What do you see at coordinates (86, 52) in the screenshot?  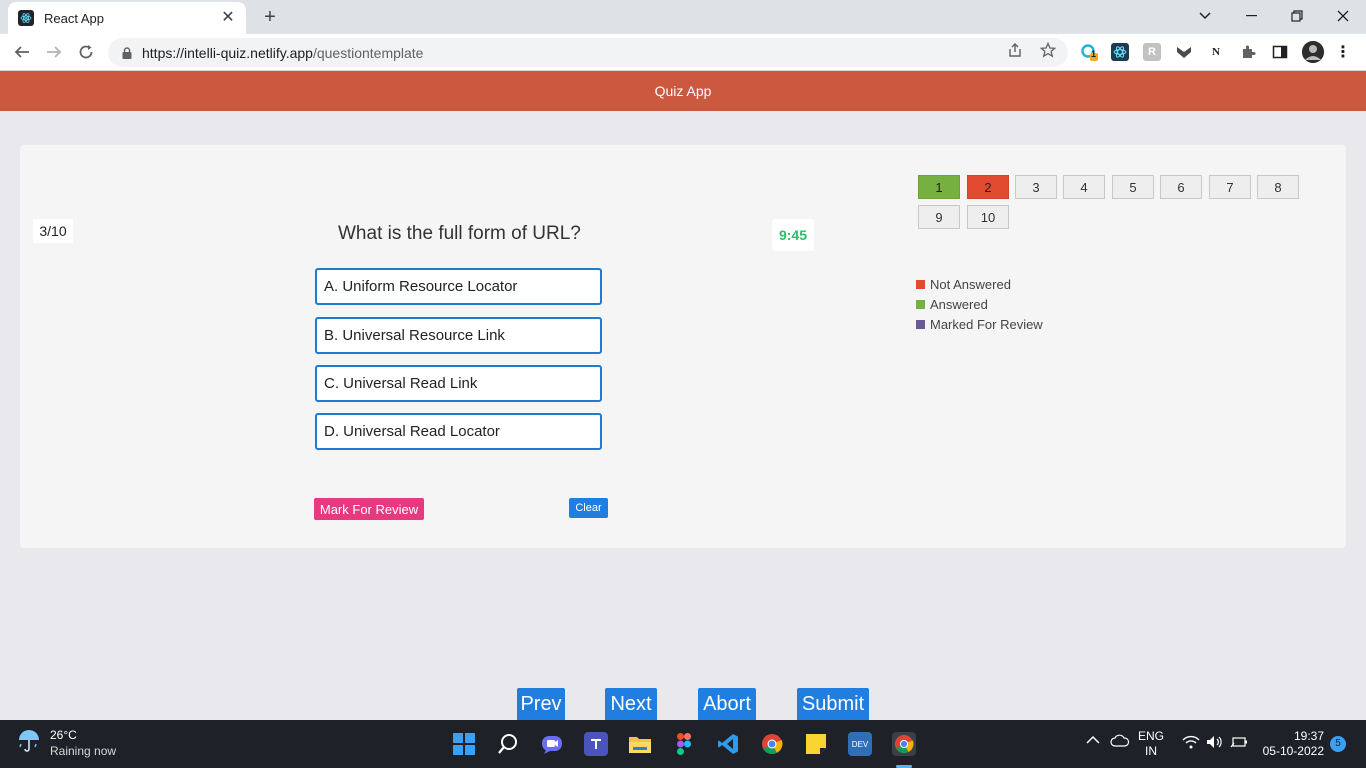 I see `reload-icon` at bounding box center [86, 52].